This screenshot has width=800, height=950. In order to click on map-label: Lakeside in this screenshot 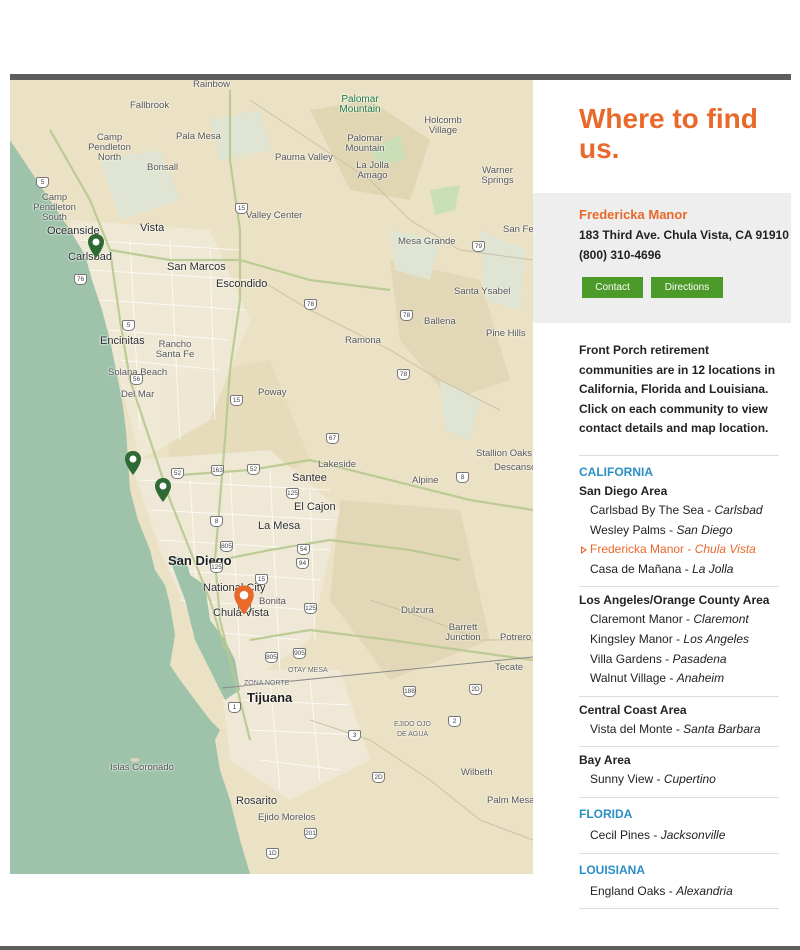, I will do `click(337, 464)`.